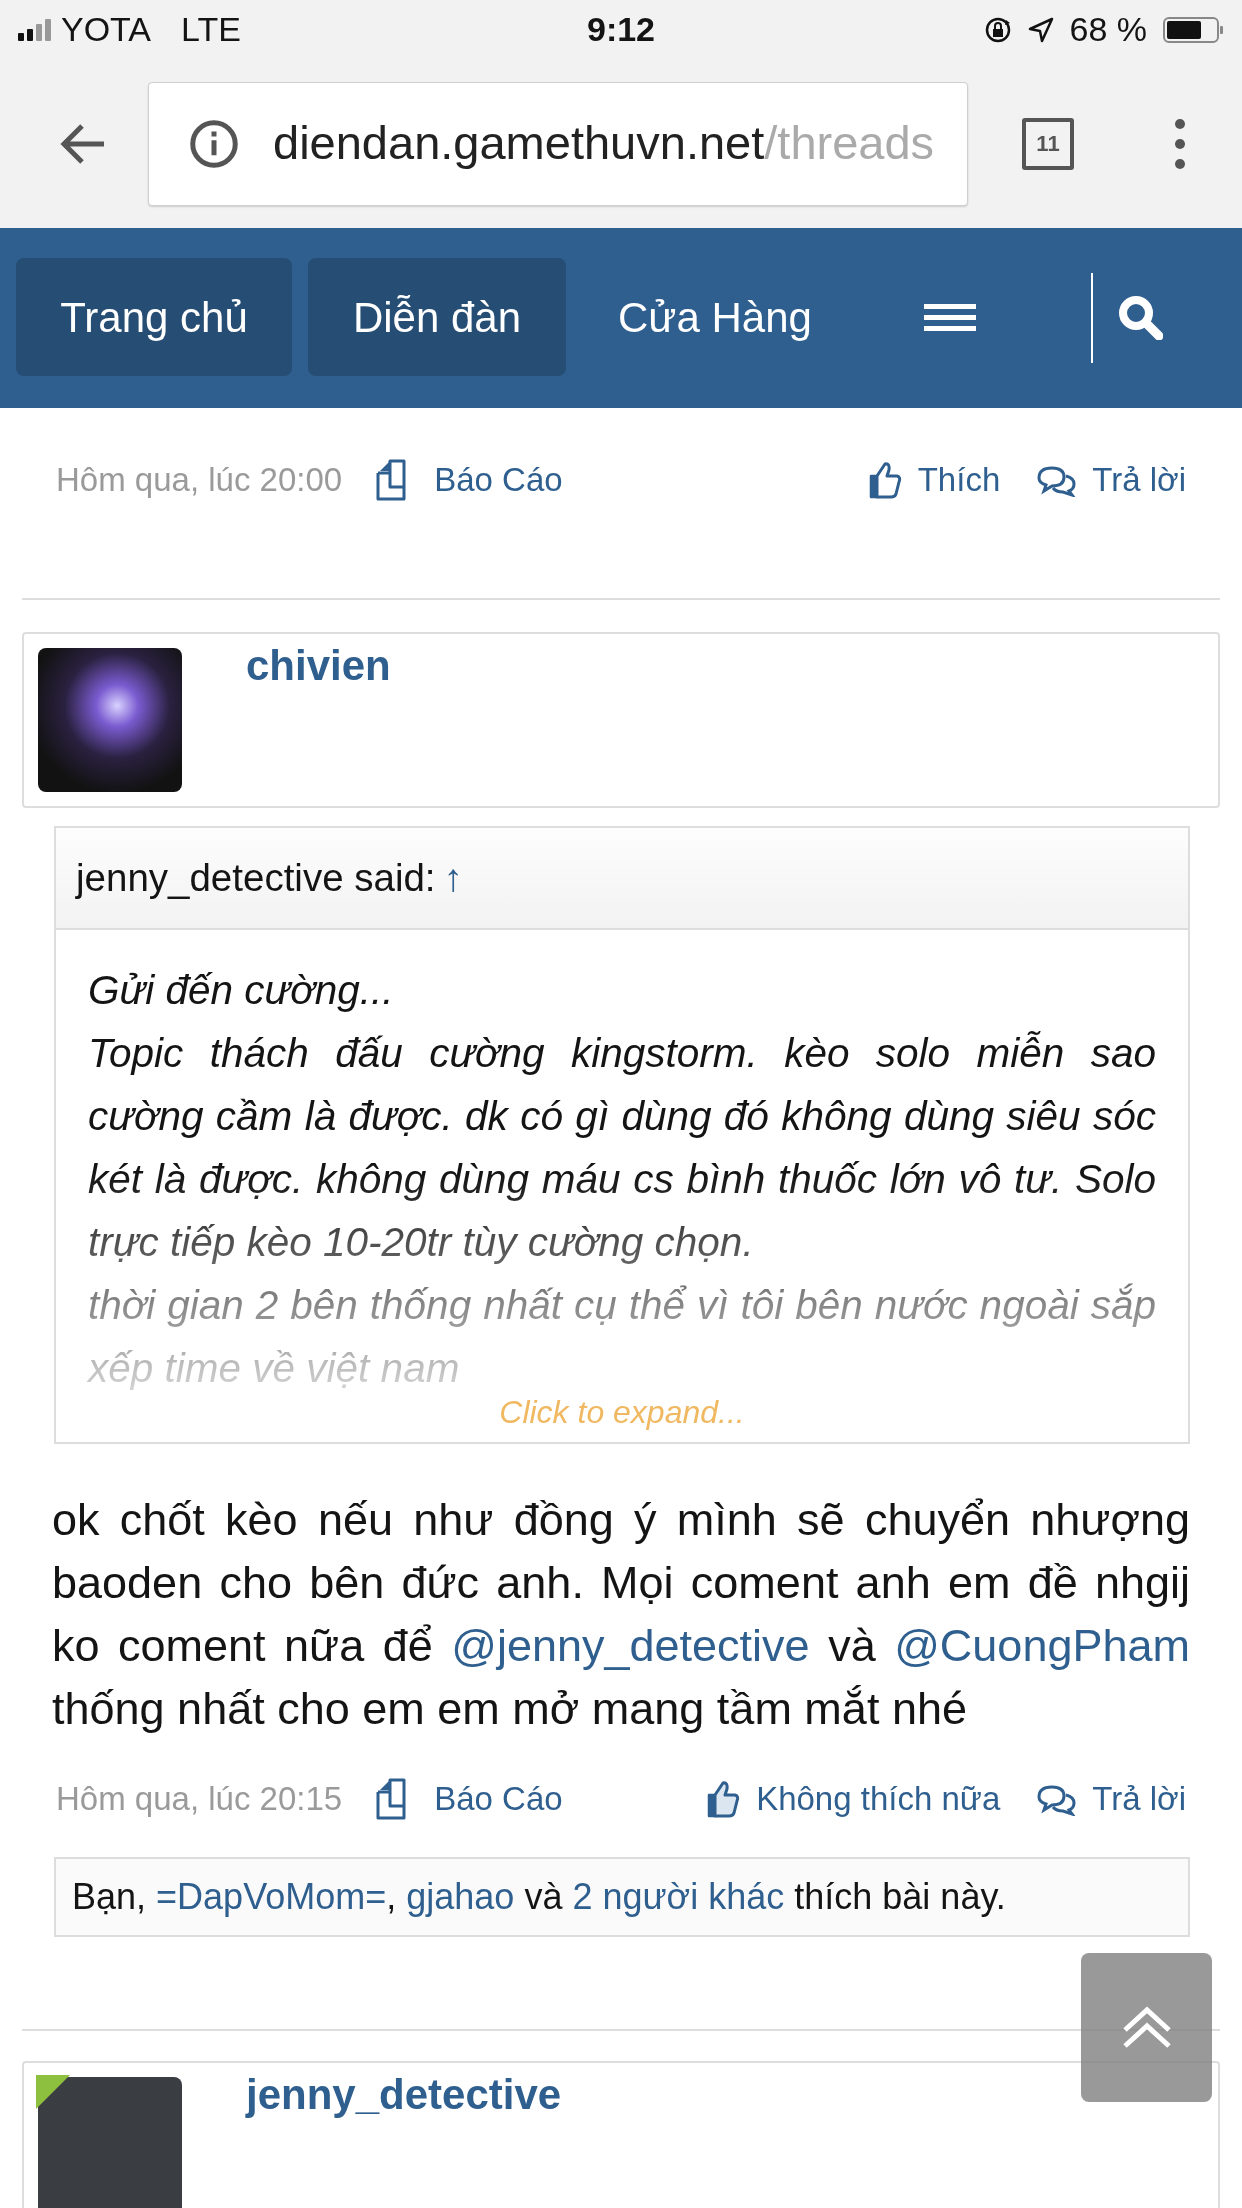 This screenshot has width=1242, height=2208. What do you see at coordinates (1048, 143) in the screenshot?
I see `tab-count-button: 11` at bounding box center [1048, 143].